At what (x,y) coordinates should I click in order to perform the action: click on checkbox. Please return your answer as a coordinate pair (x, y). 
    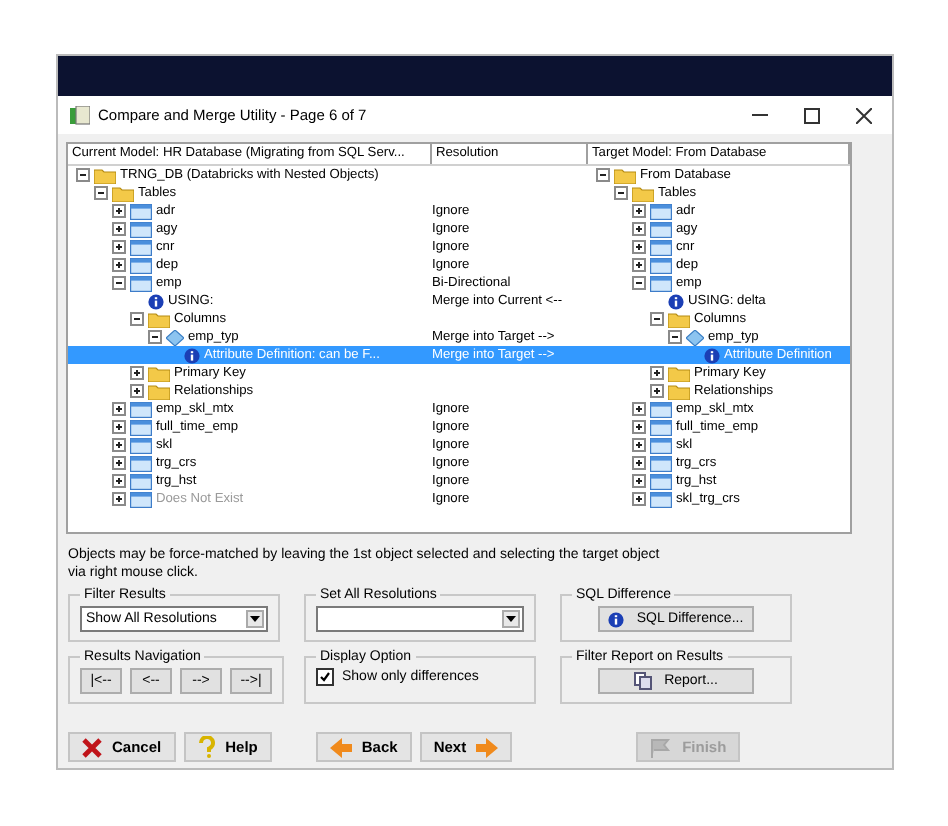
    Looking at the image, I should click on (325, 677).